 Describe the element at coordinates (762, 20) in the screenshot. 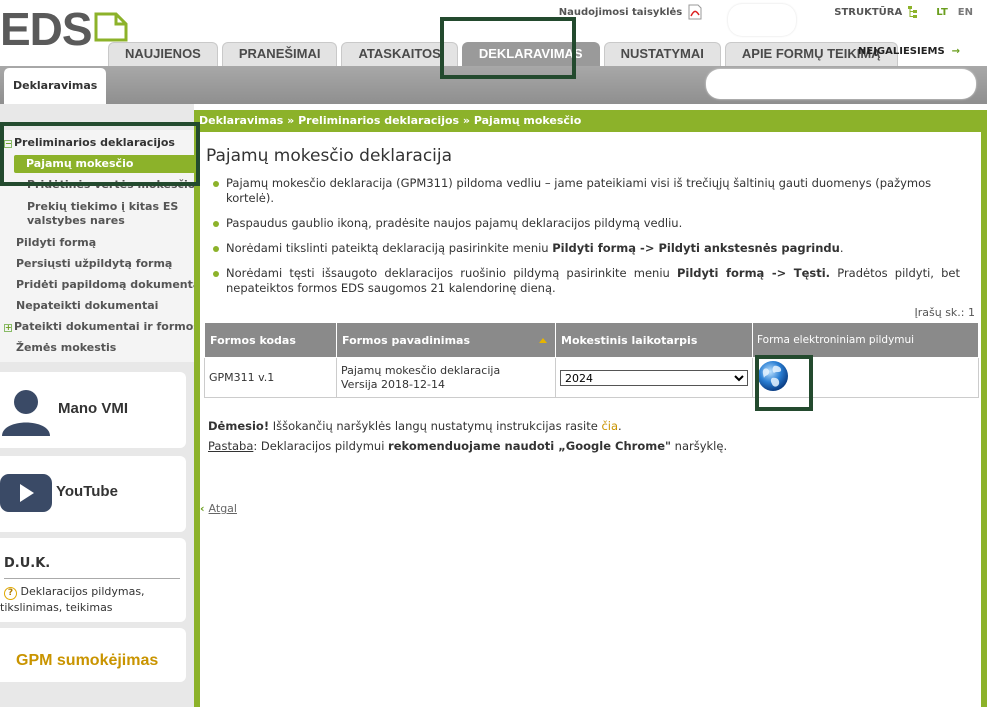

I see `redacted-user-area` at that location.